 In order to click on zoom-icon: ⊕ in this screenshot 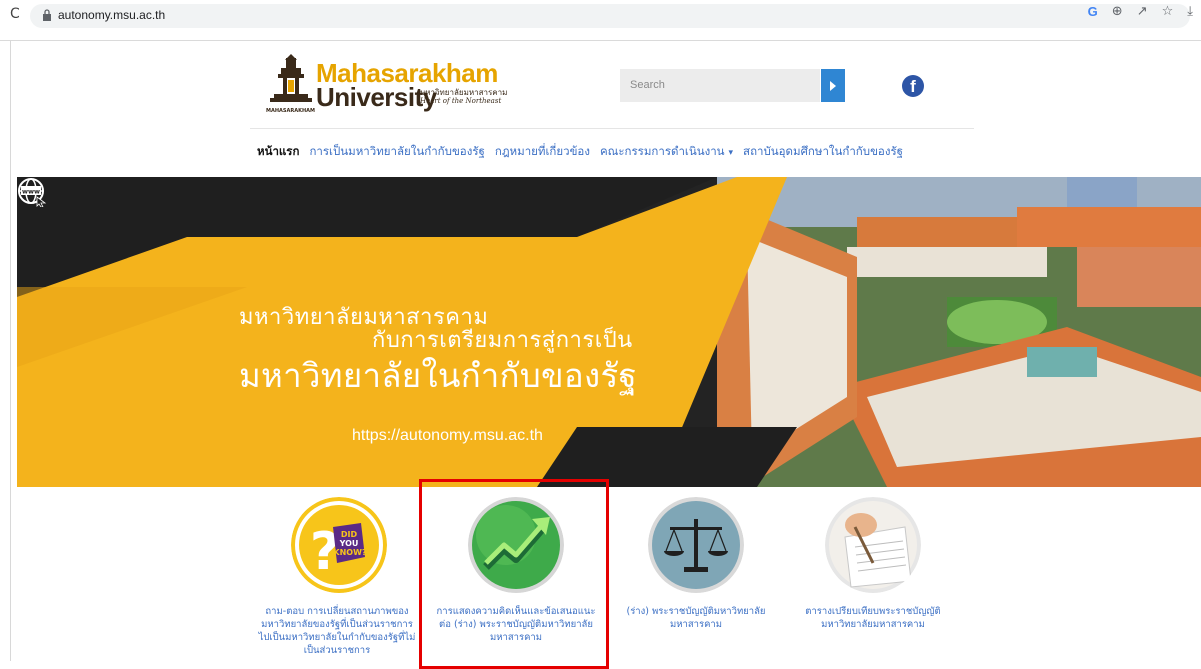, I will do `click(1117, 11)`.